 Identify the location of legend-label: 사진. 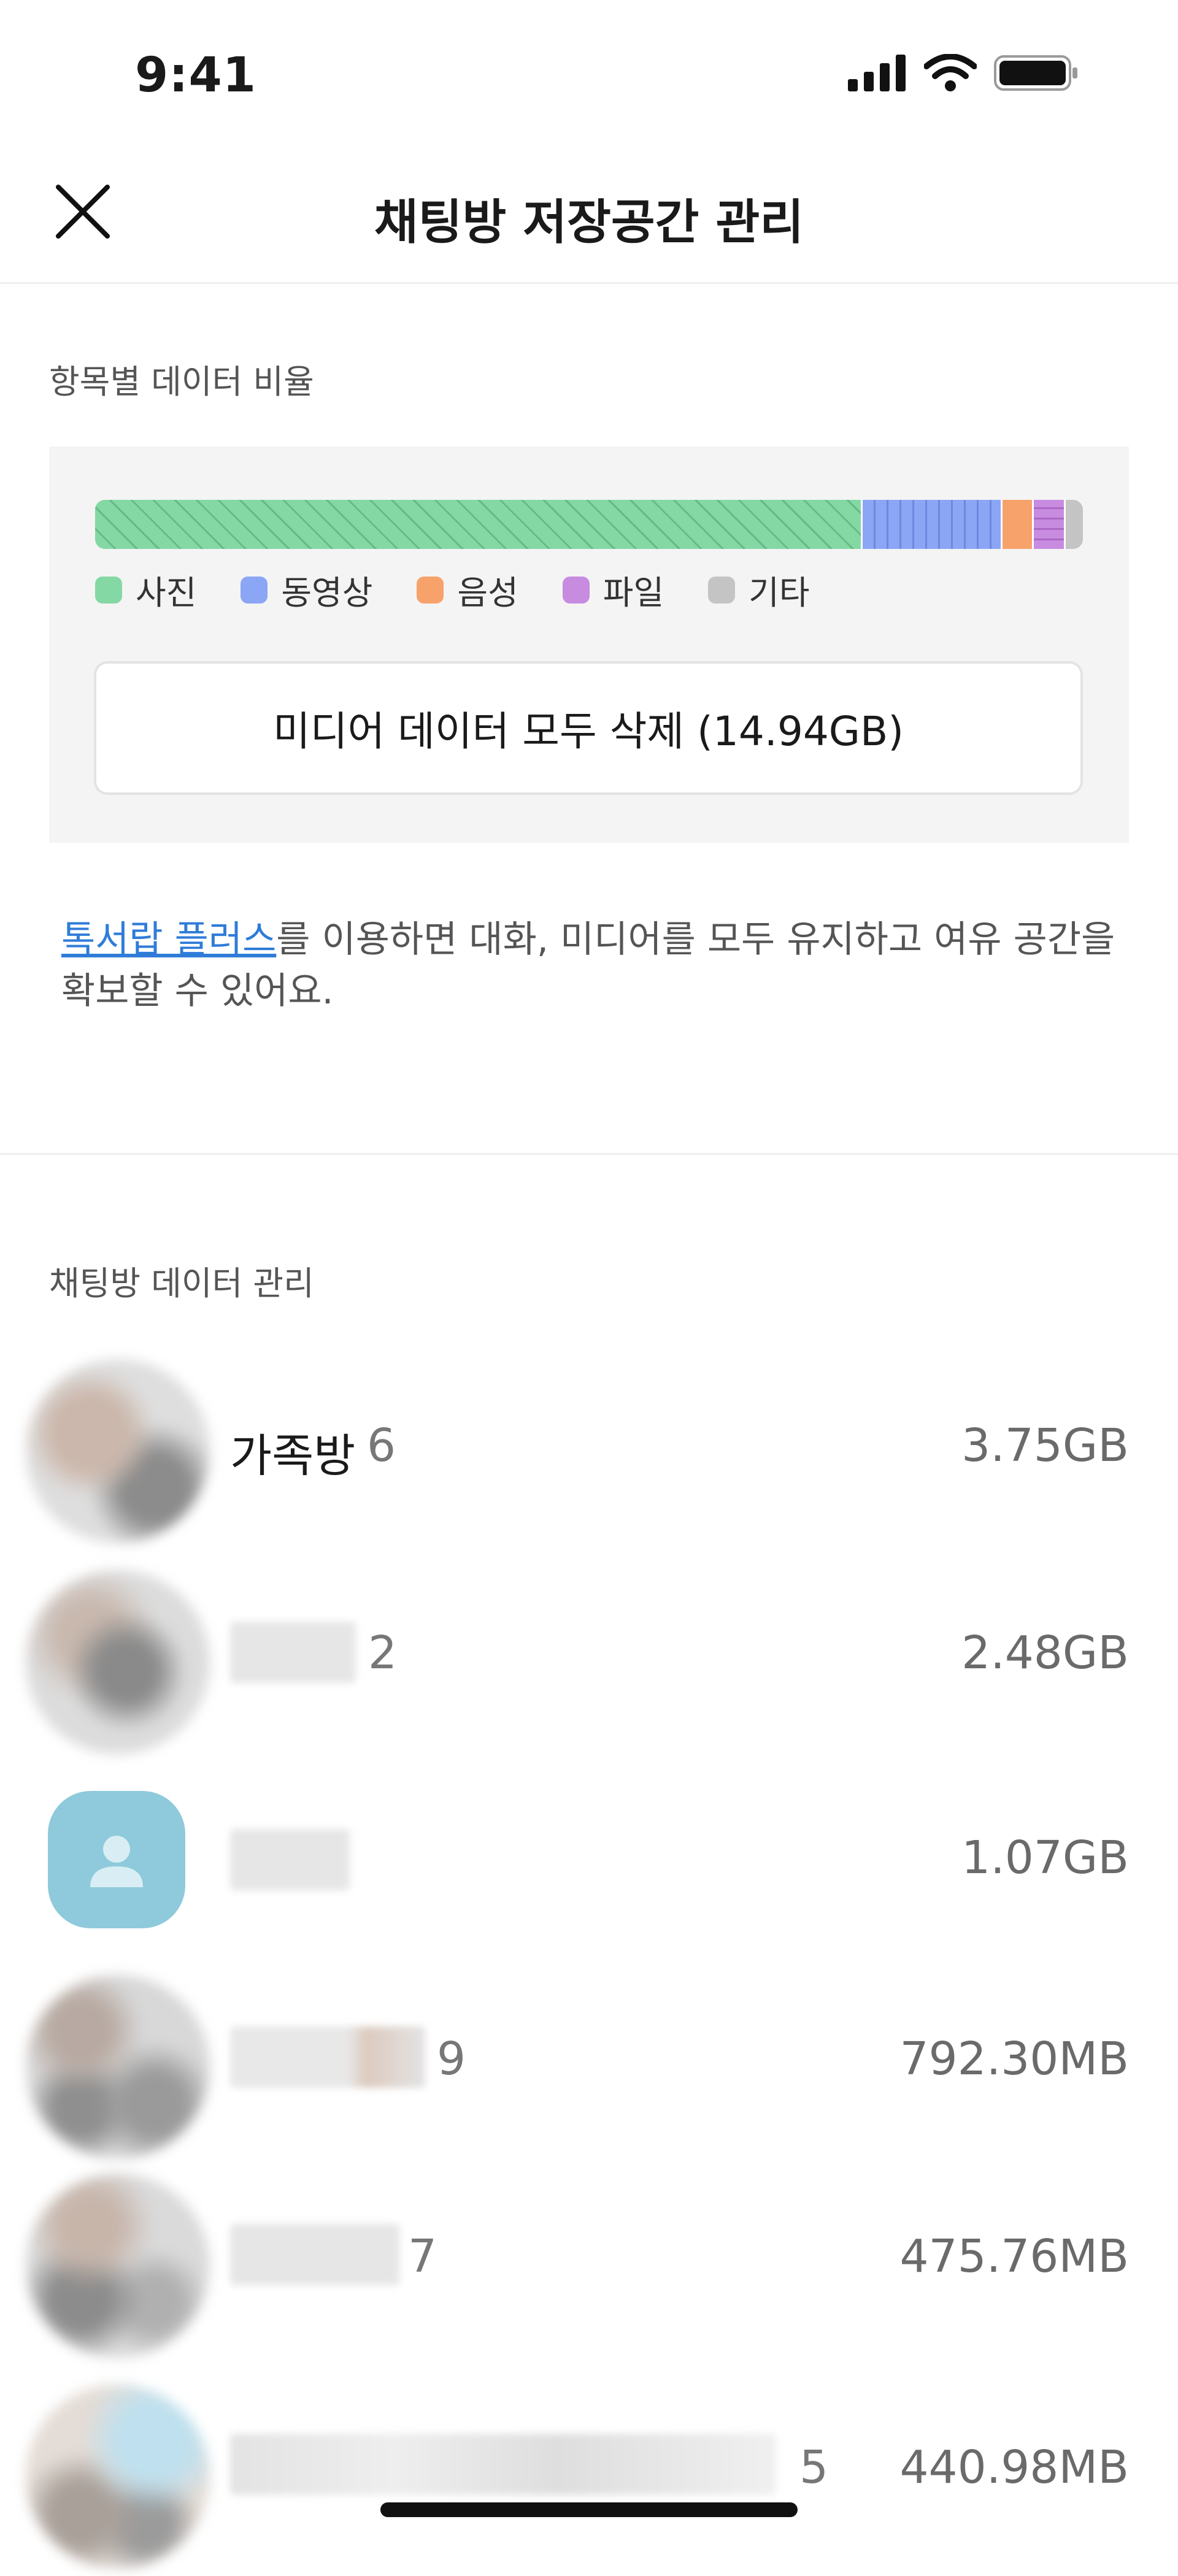
(166, 592).